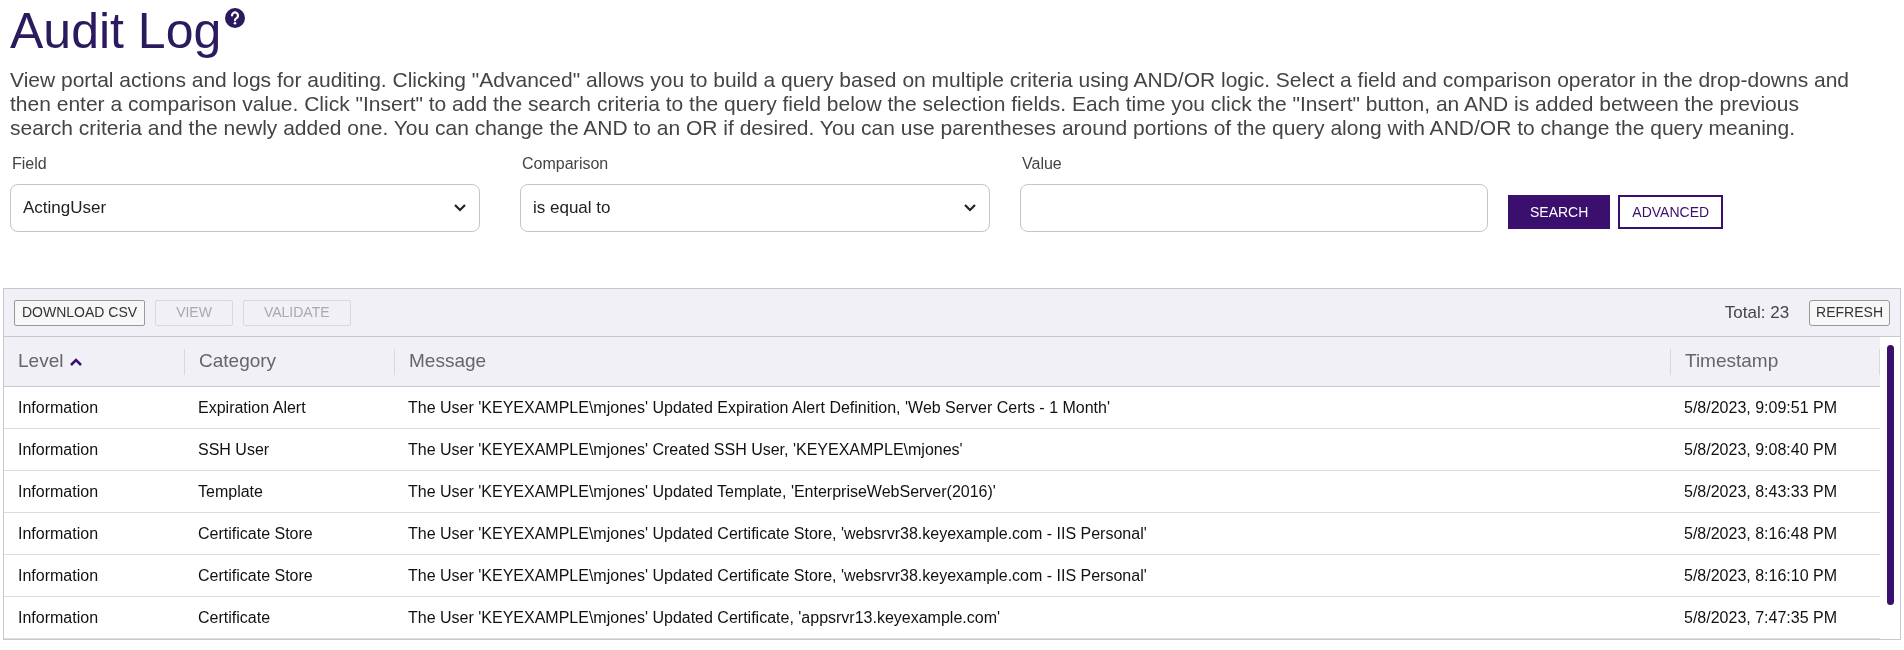 The width and height of the screenshot is (1904, 650). What do you see at coordinates (702, 491) in the screenshot?
I see `table-cell: The User 'KEYEXAMPLE\mjones' Updated Template, 'EnterpriseWebServer(2016)'` at bounding box center [702, 491].